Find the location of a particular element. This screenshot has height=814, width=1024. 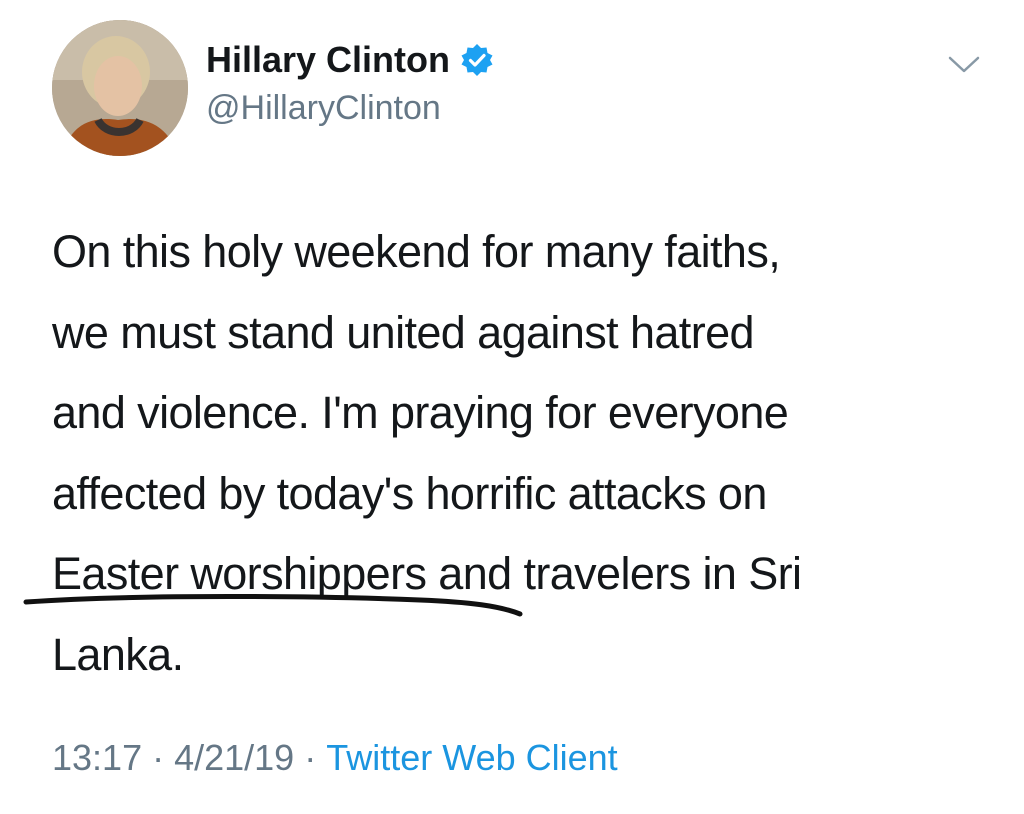

avatar is located at coordinates (120, 88).